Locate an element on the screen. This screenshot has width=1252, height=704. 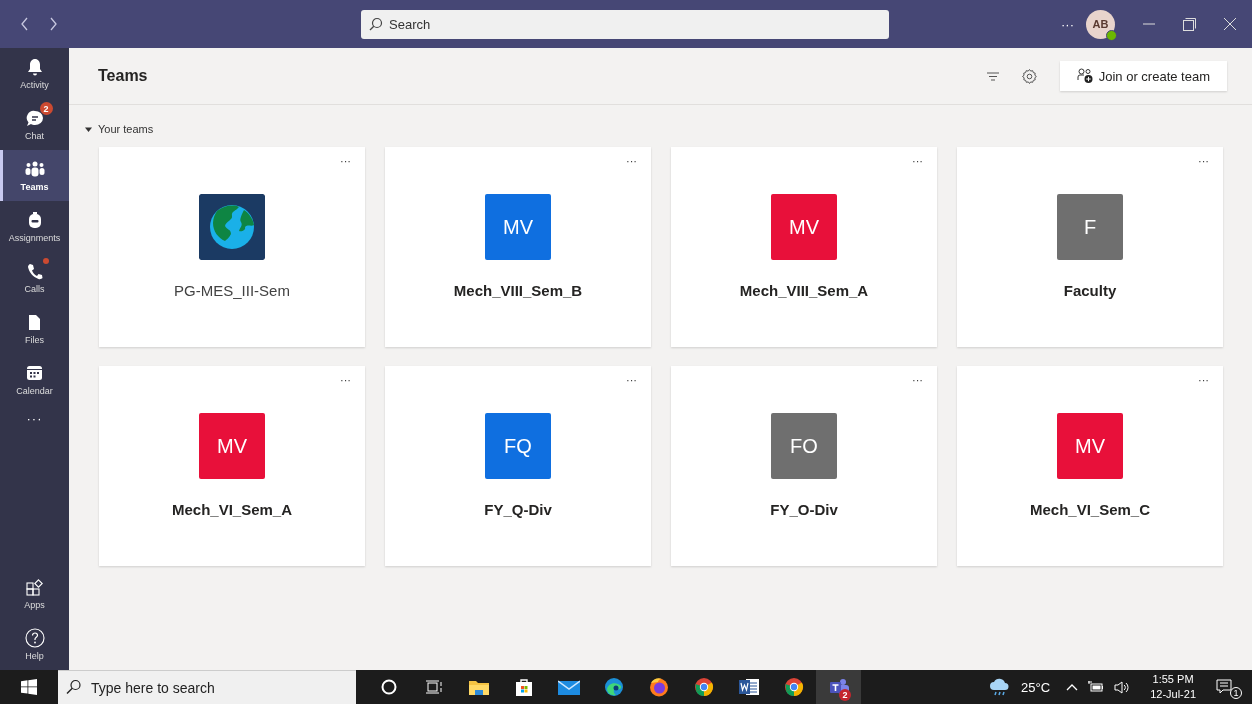
team-name: PG-MES_III-Sem is located at coordinates (232, 290).